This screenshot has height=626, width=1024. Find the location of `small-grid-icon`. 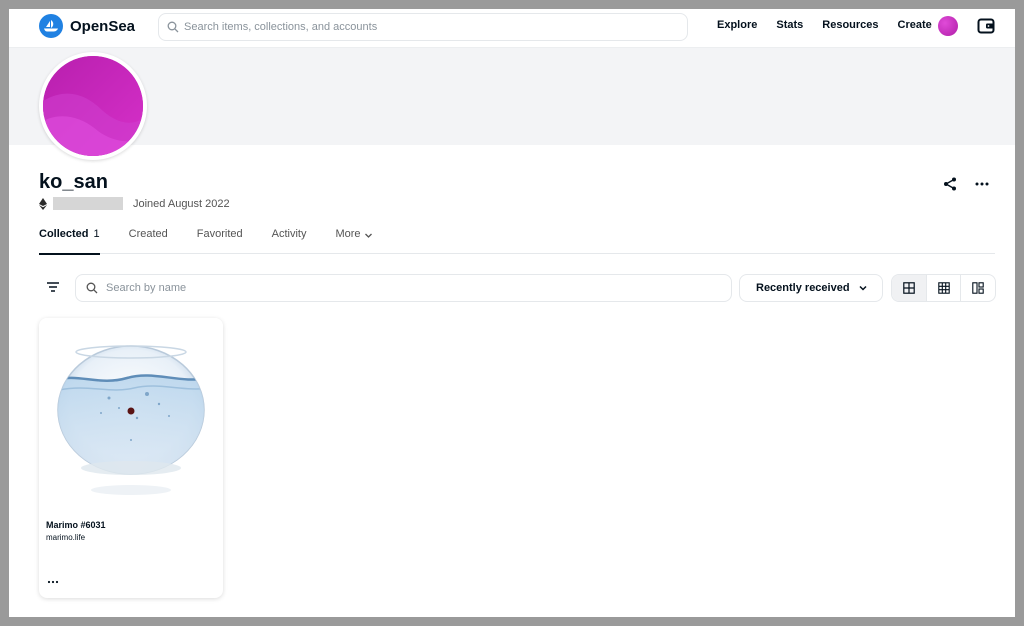

small-grid-icon is located at coordinates (943, 288).